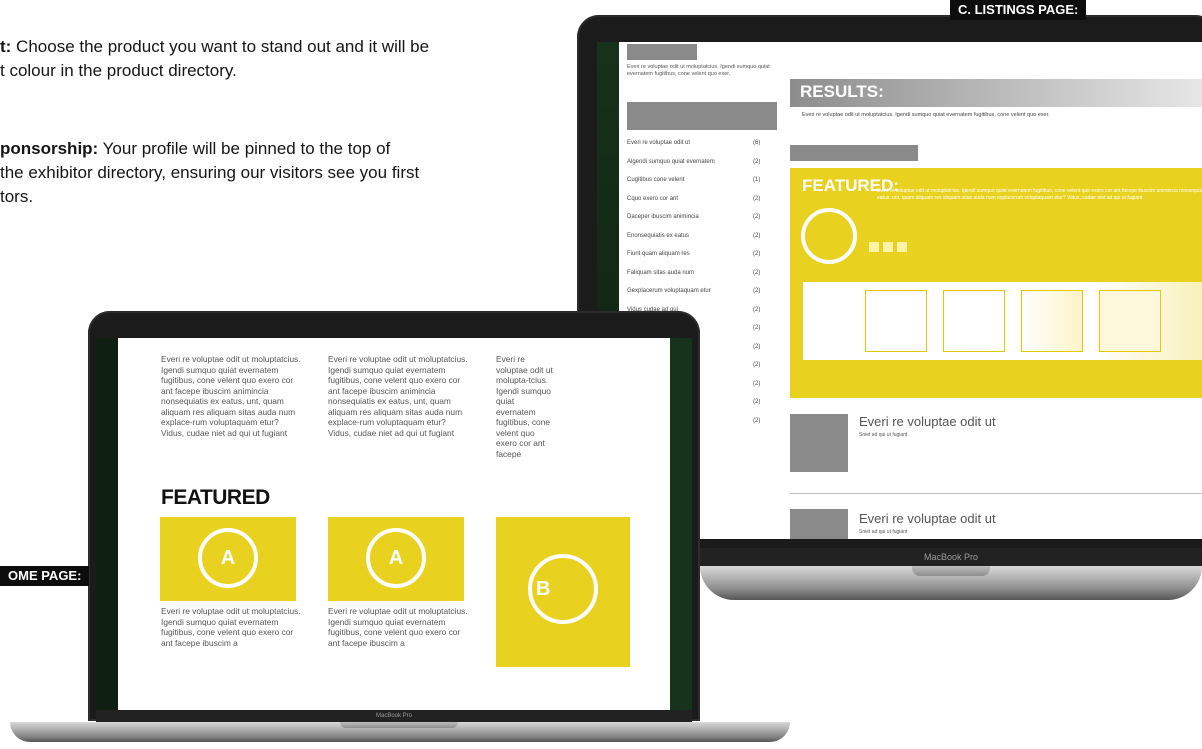  What do you see at coordinates (662, 52) in the screenshot?
I see `sidebar-logo-block` at bounding box center [662, 52].